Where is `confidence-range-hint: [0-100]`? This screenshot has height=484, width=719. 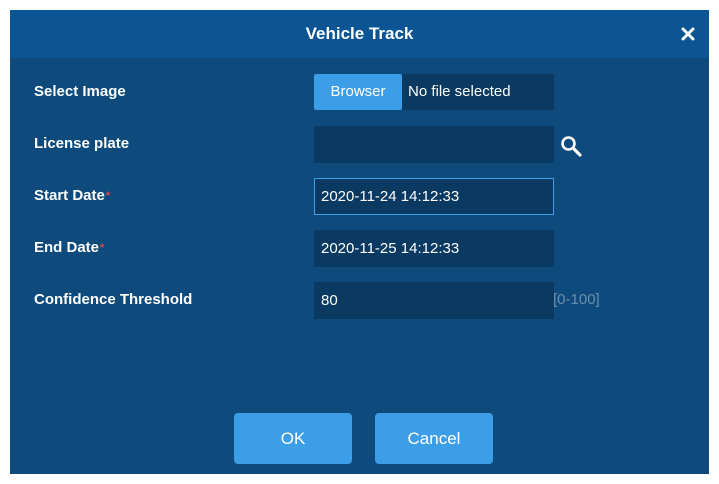 confidence-range-hint: [0-100] is located at coordinates (576, 299).